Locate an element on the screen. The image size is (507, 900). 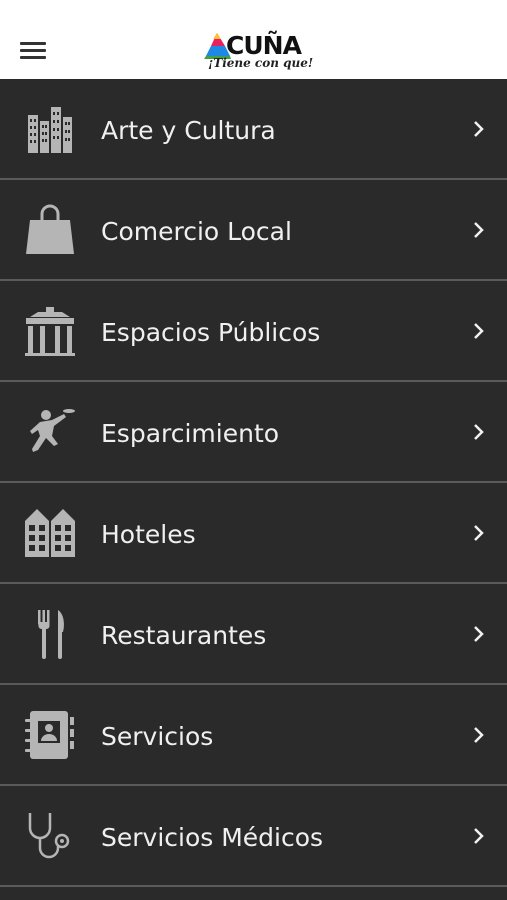
hamburger-menu-icon is located at coordinates (33, 51).